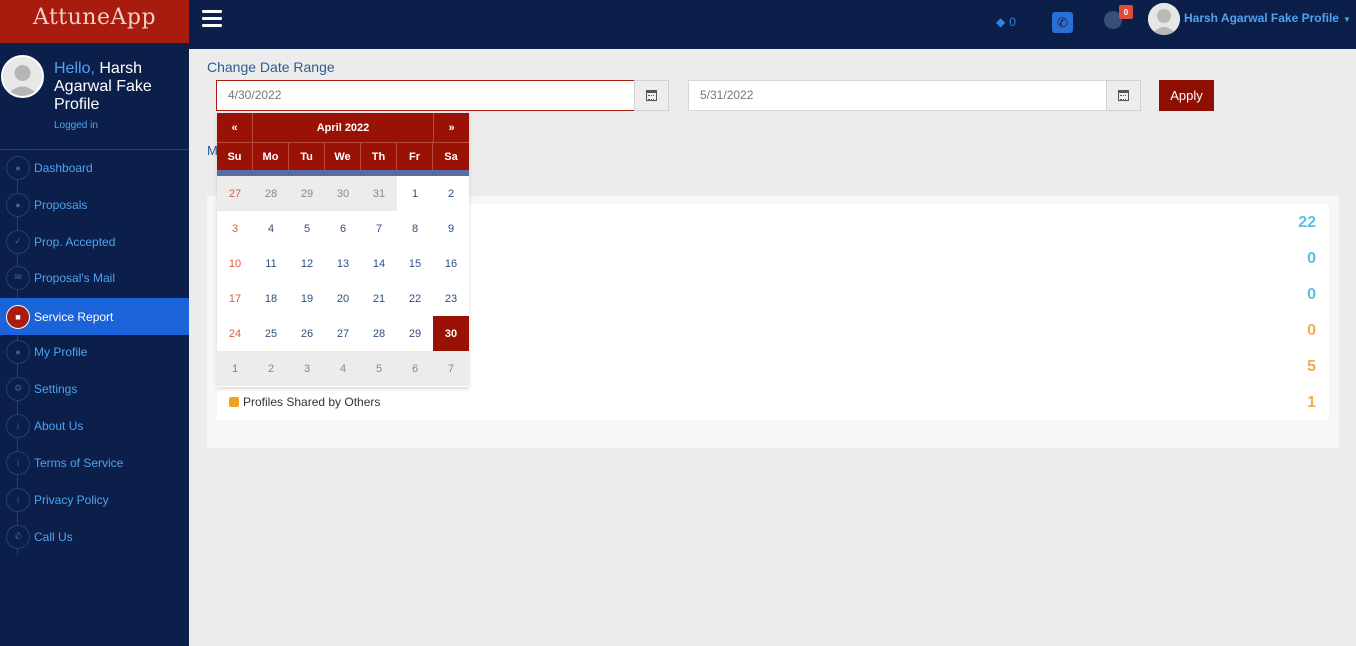 This screenshot has width=1356, height=646. Describe the element at coordinates (1164, 19) in the screenshot. I see `avatar` at that location.